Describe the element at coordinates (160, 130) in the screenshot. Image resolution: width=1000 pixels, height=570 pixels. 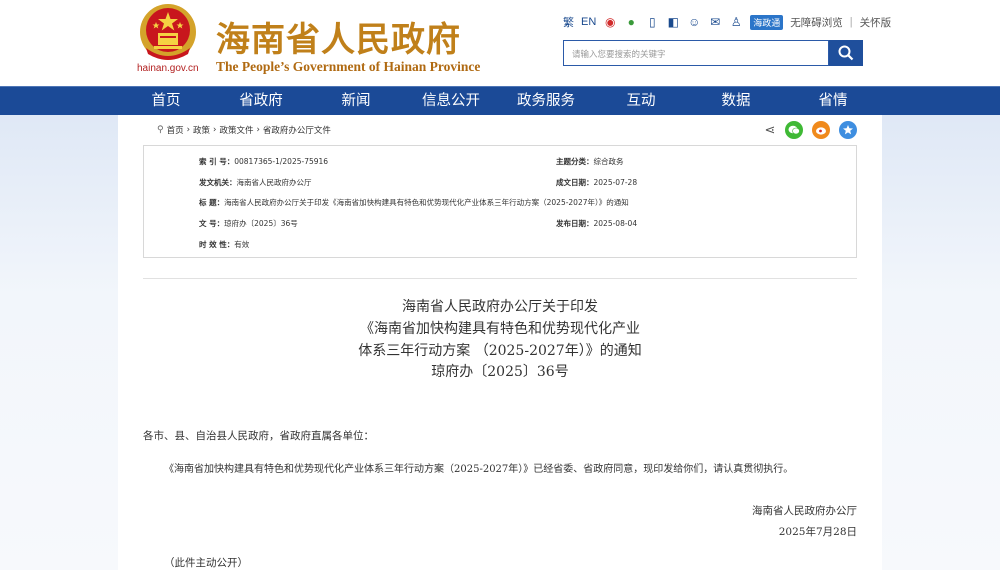
I see `location-pin-icon: ⚲` at that location.